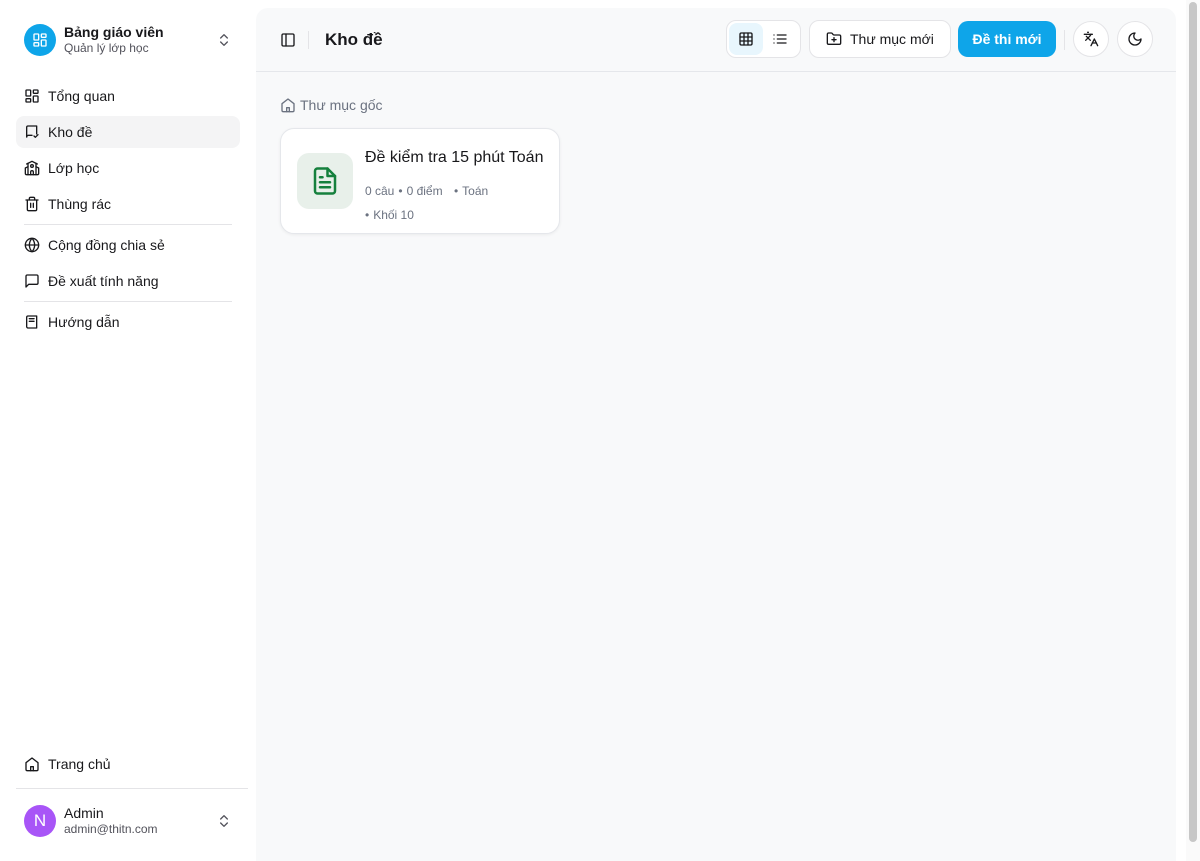 The height and width of the screenshot is (861, 1200). What do you see at coordinates (460, 203) in the screenshot?
I see `exam-meta: 0 câu • 0 điểm • Toán • Khối 10` at bounding box center [460, 203].